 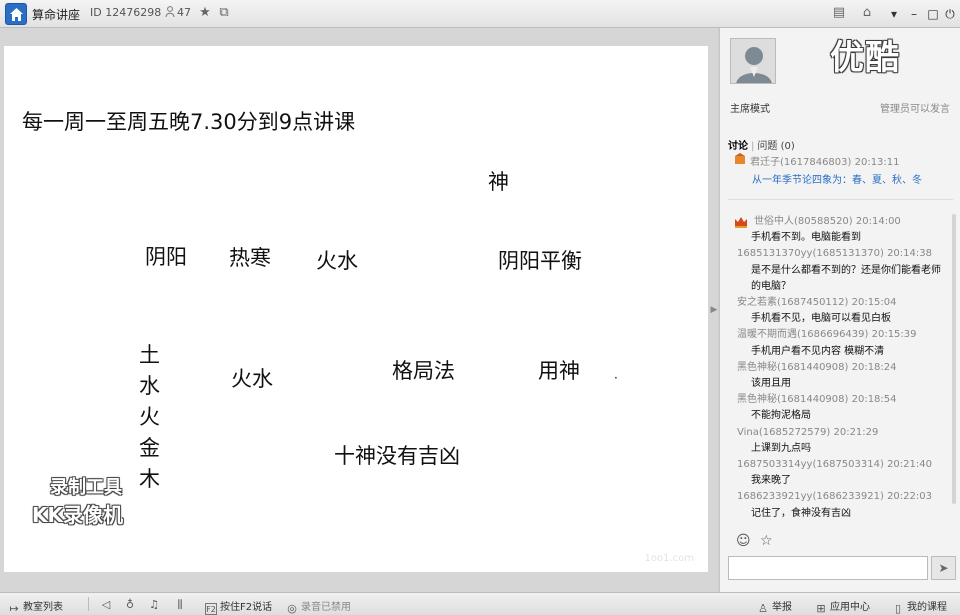 I want to click on my-courses-button: ▯ 我的课程, so click(x=919, y=606).